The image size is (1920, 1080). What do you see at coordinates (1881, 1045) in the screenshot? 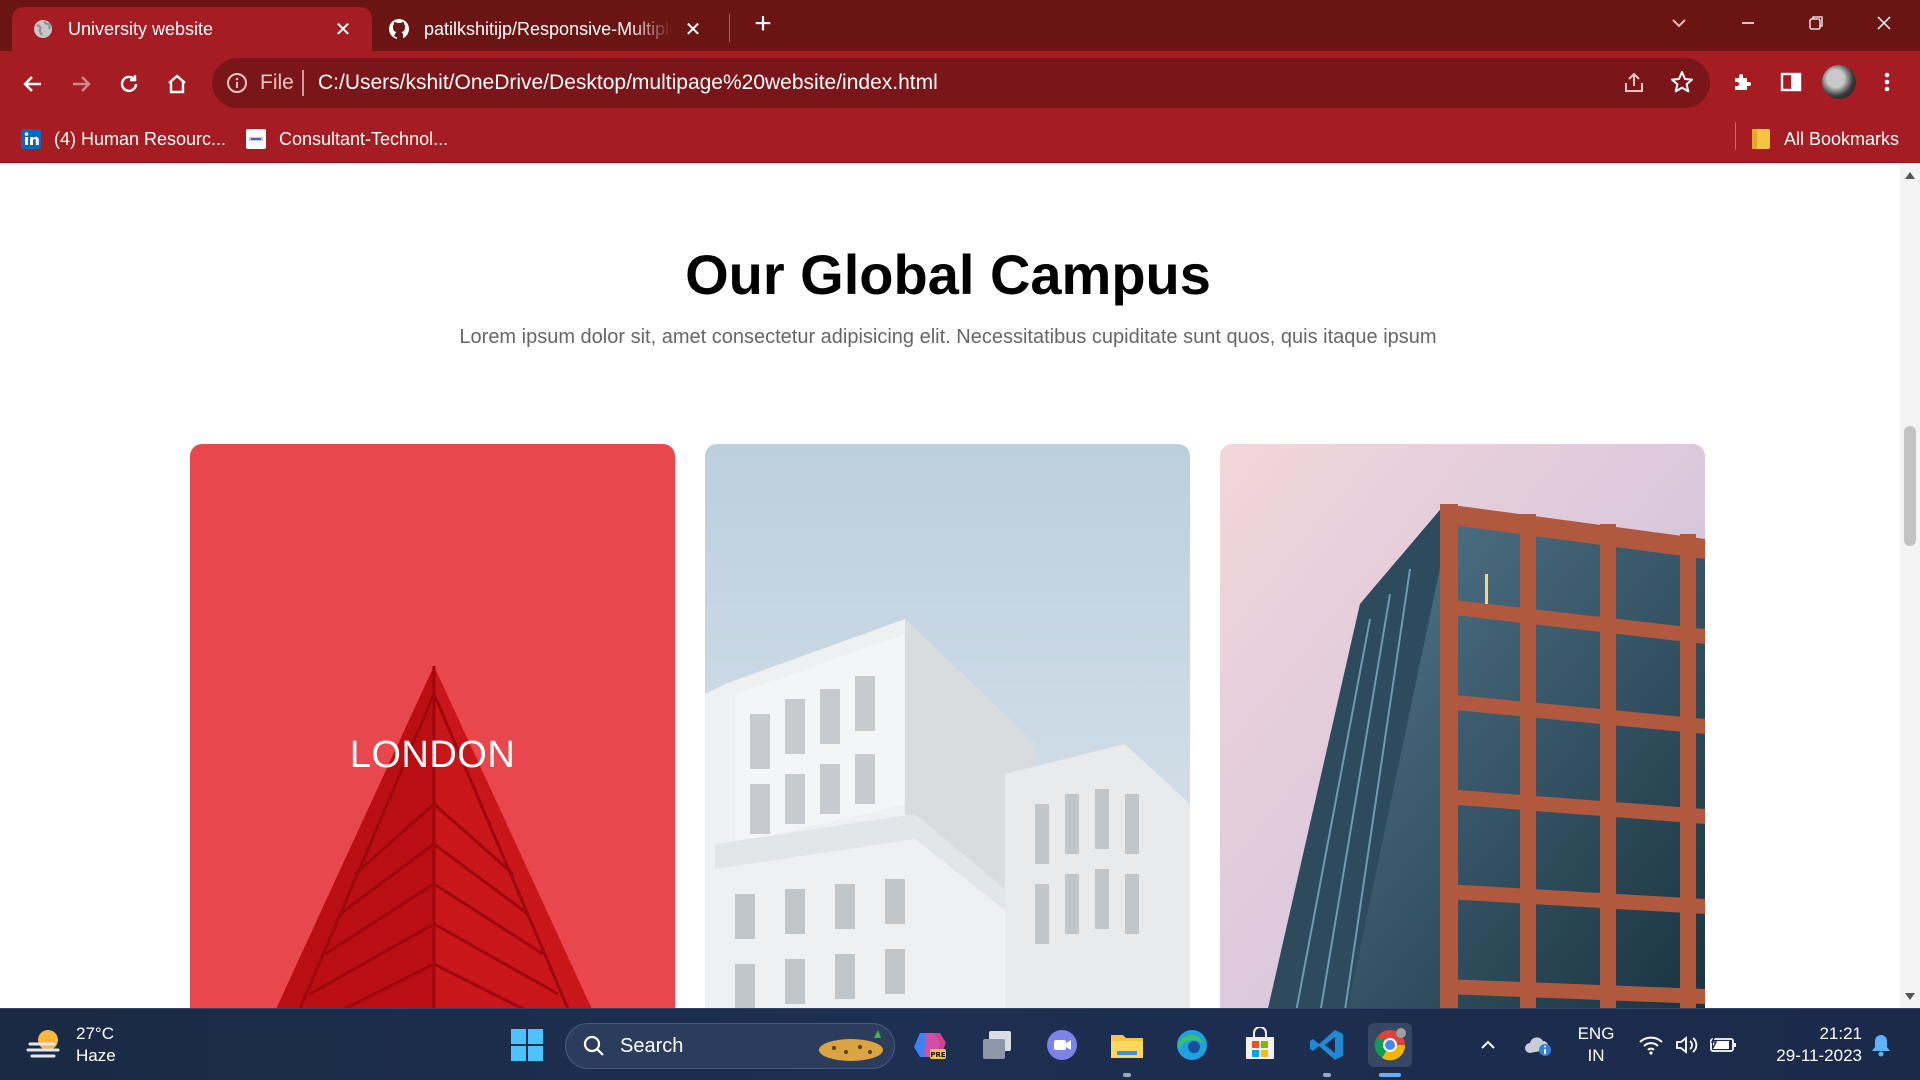
I see `notification-bell-icon` at bounding box center [1881, 1045].